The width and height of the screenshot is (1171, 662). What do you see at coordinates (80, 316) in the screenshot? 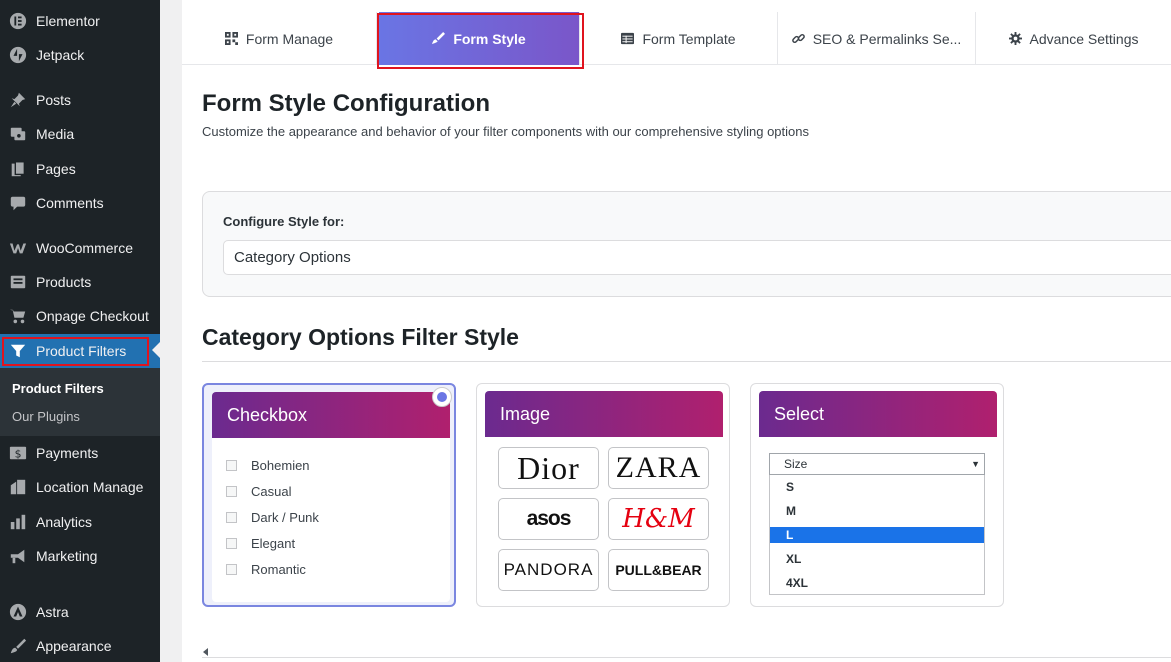
I see `menu-item-onpage-checkout: Onpage Checkout` at bounding box center [80, 316].